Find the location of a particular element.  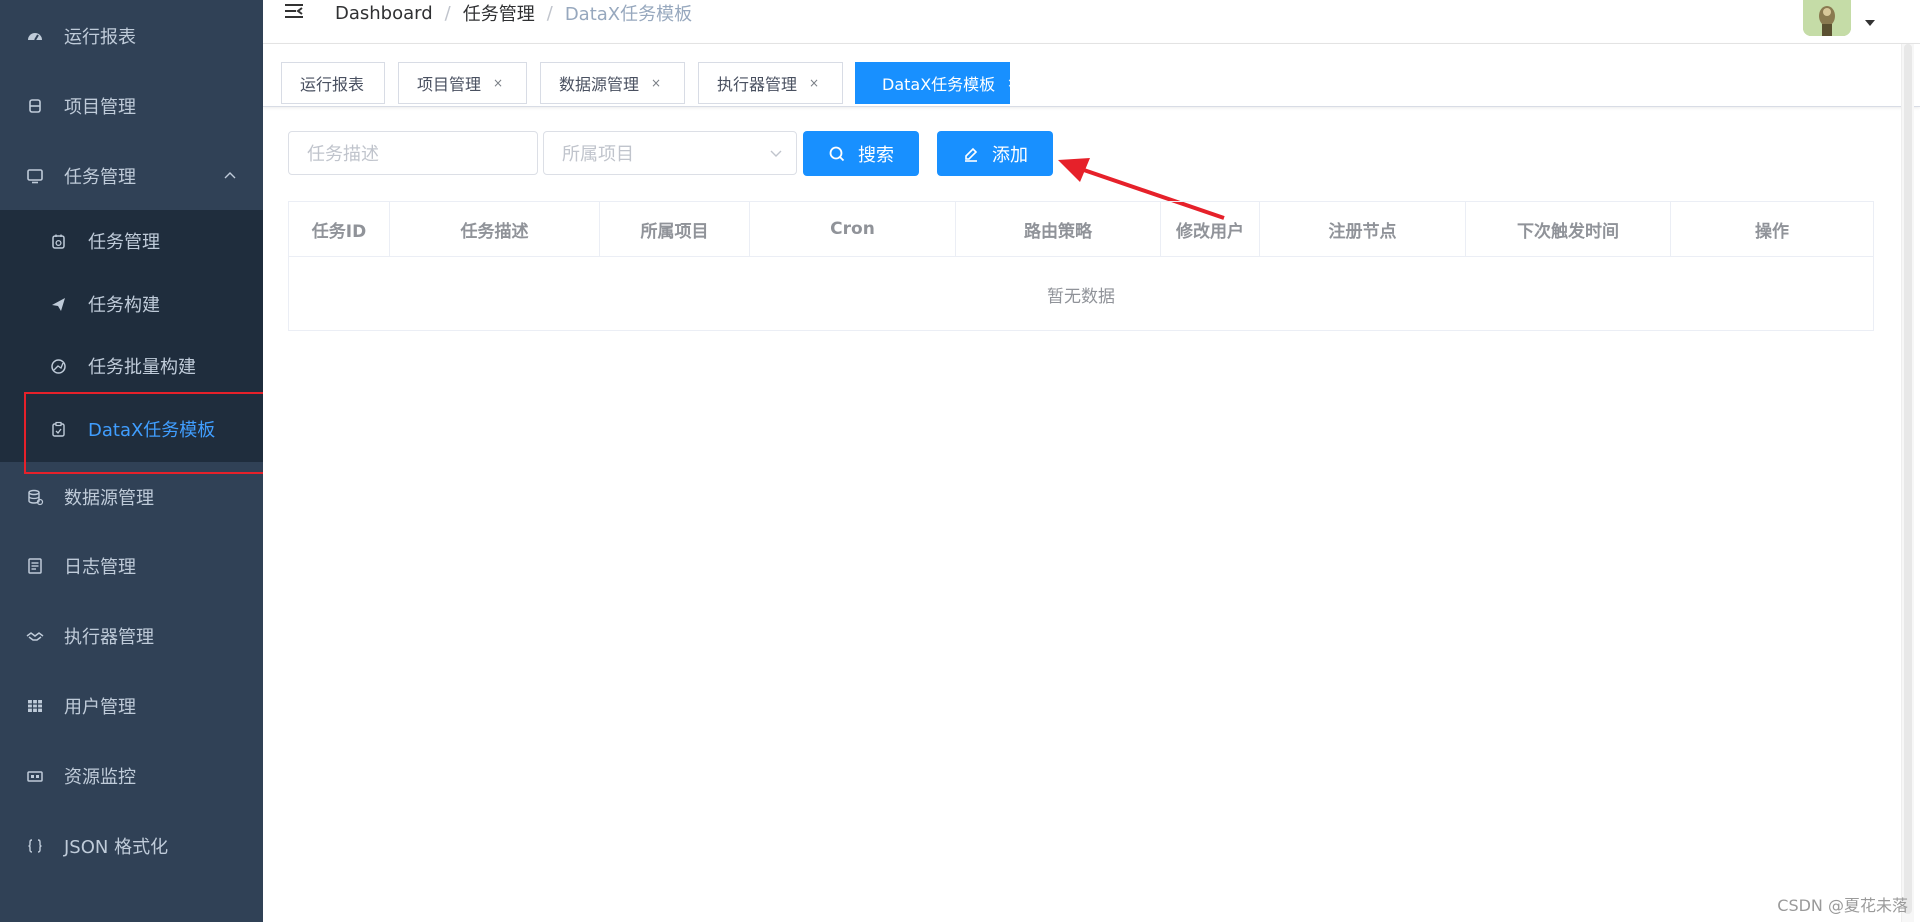

executor-icon is located at coordinates (35, 636).